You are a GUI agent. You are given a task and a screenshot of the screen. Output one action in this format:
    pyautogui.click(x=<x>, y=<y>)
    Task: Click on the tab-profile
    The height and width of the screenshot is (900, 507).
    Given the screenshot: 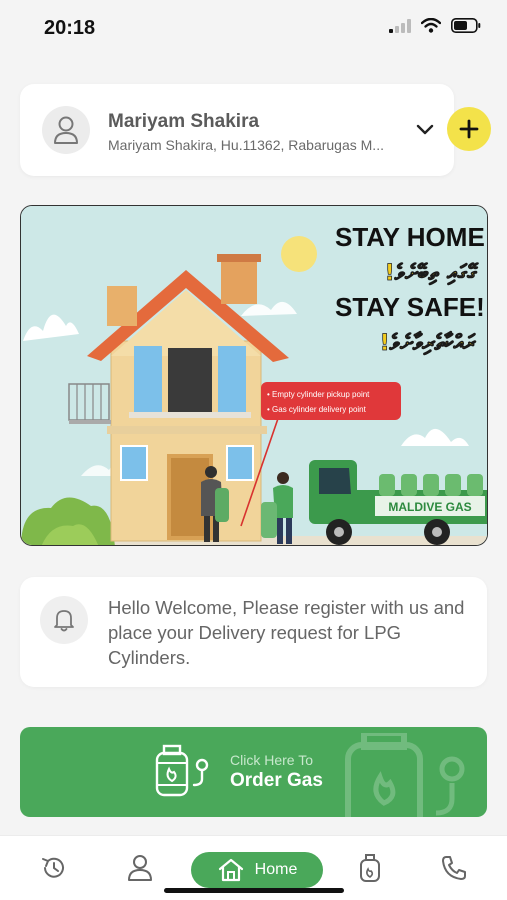 What is the action you would take?
    pyautogui.click(x=140, y=868)
    